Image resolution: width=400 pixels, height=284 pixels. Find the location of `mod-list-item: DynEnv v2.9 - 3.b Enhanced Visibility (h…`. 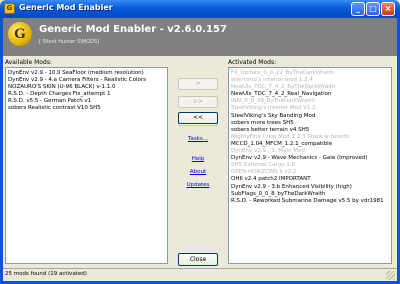

mod-list-item: DynEnv v2.9 - 3.b Enhanced Visibility (h… is located at coordinates (310, 187).